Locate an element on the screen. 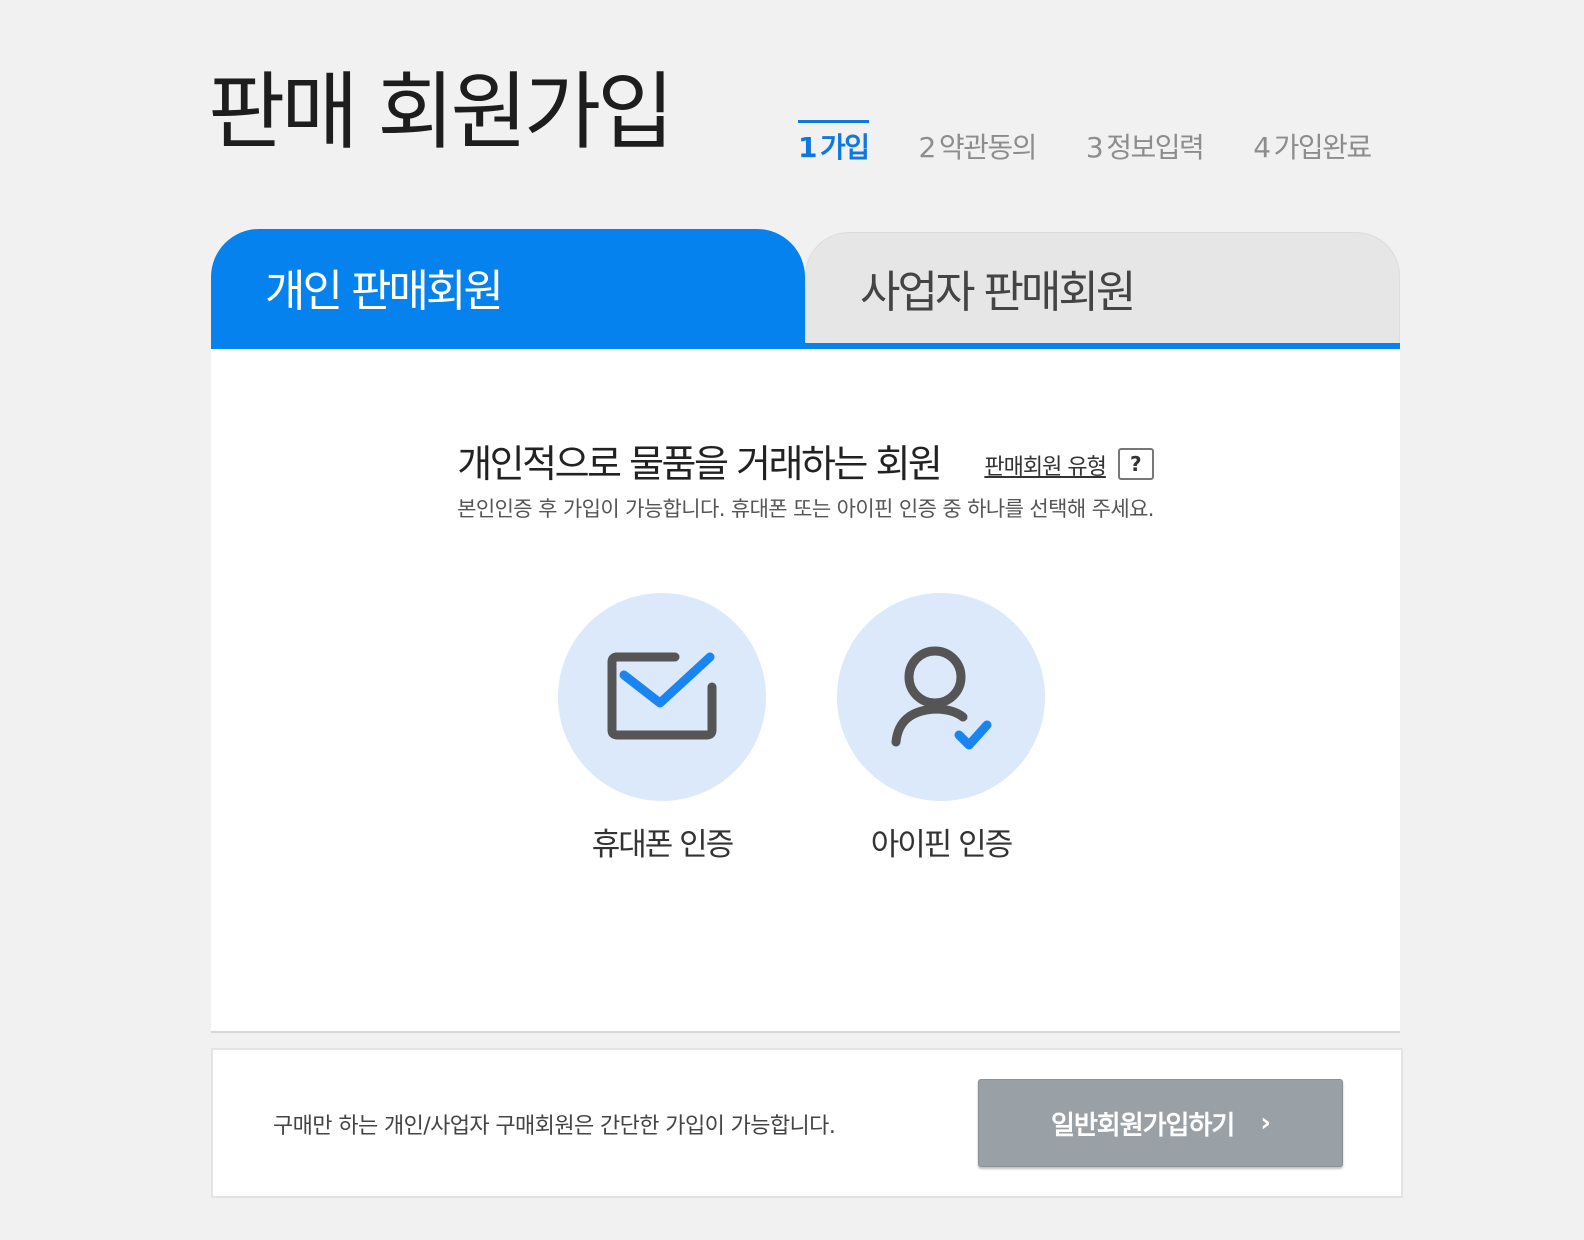  chevron-right-icon: › is located at coordinates (1265, 1123).